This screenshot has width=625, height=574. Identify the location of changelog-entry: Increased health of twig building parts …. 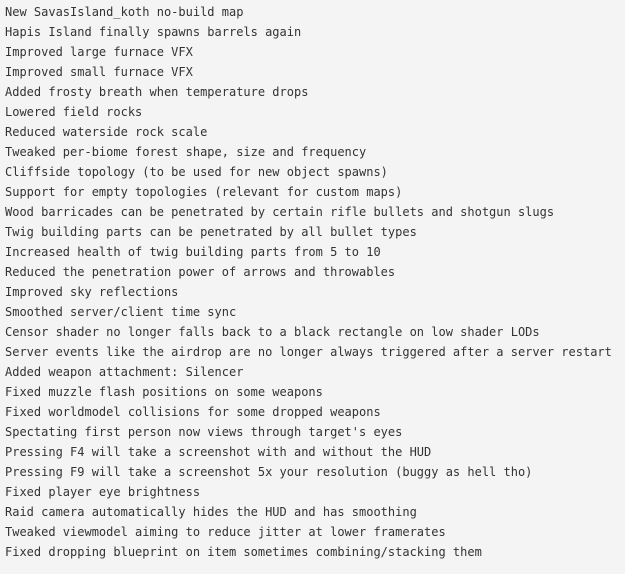
(193, 252).